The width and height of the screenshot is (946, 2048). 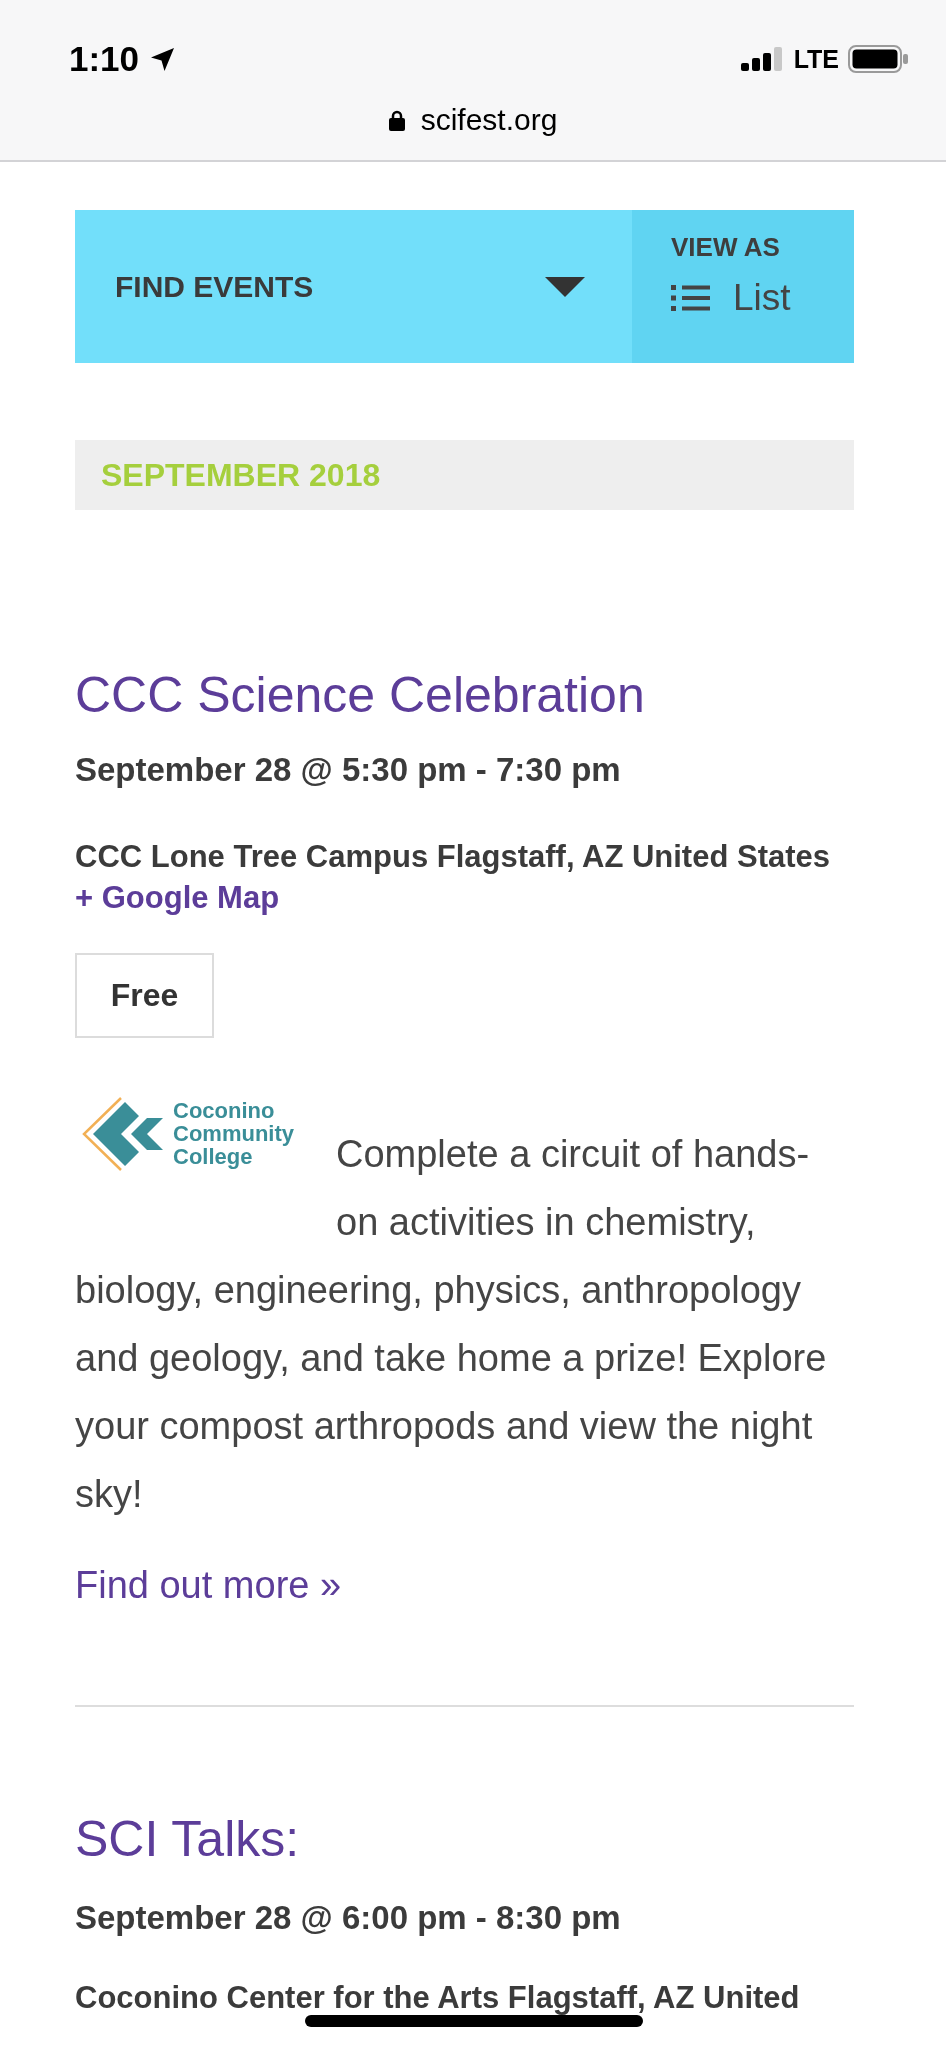 I want to click on url-text: scifest.org, so click(x=489, y=120).